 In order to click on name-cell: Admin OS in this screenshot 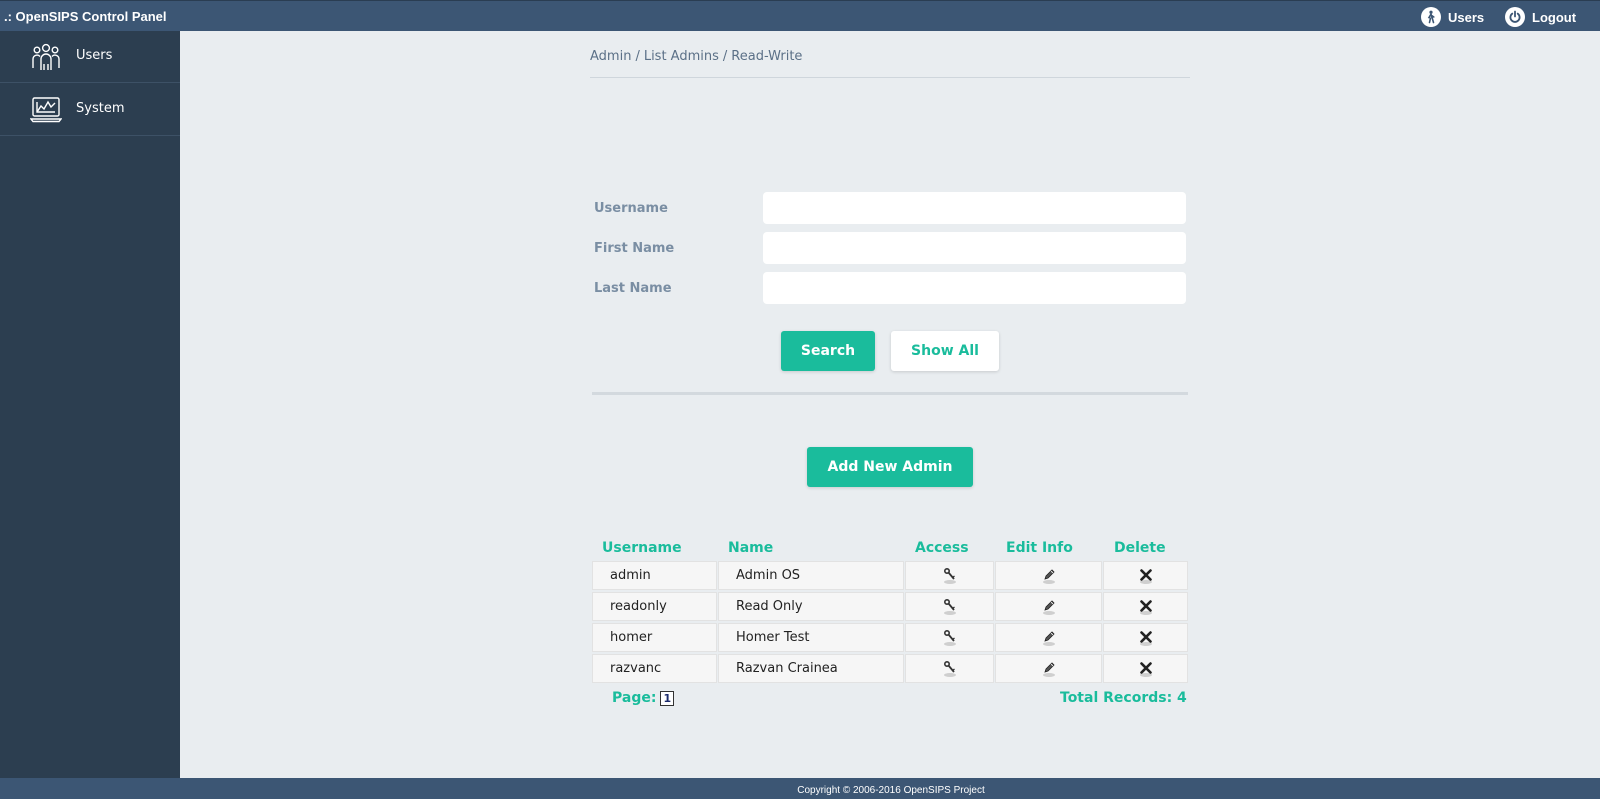, I will do `click(811, 575)`.